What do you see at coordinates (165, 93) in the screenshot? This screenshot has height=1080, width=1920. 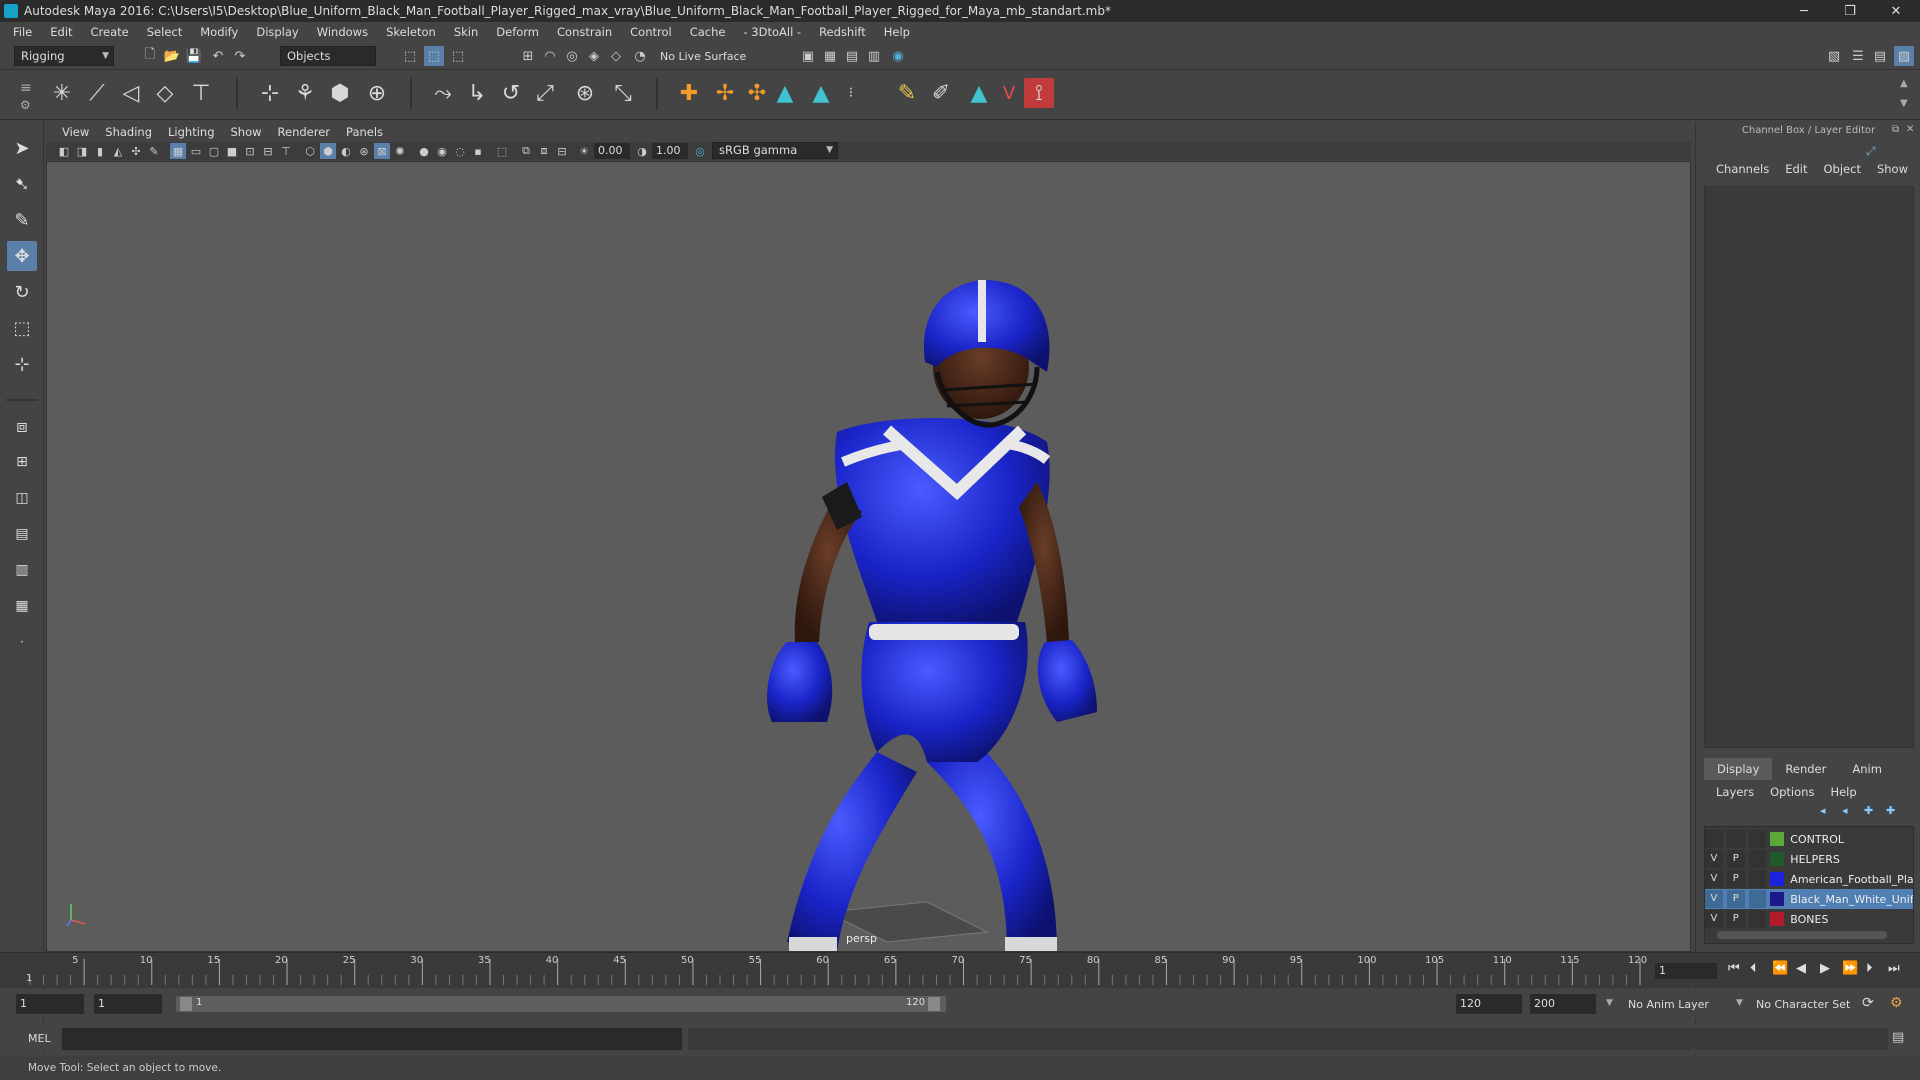 I see `insert-joint-icon: ◇` at bounding box center [165, 93].